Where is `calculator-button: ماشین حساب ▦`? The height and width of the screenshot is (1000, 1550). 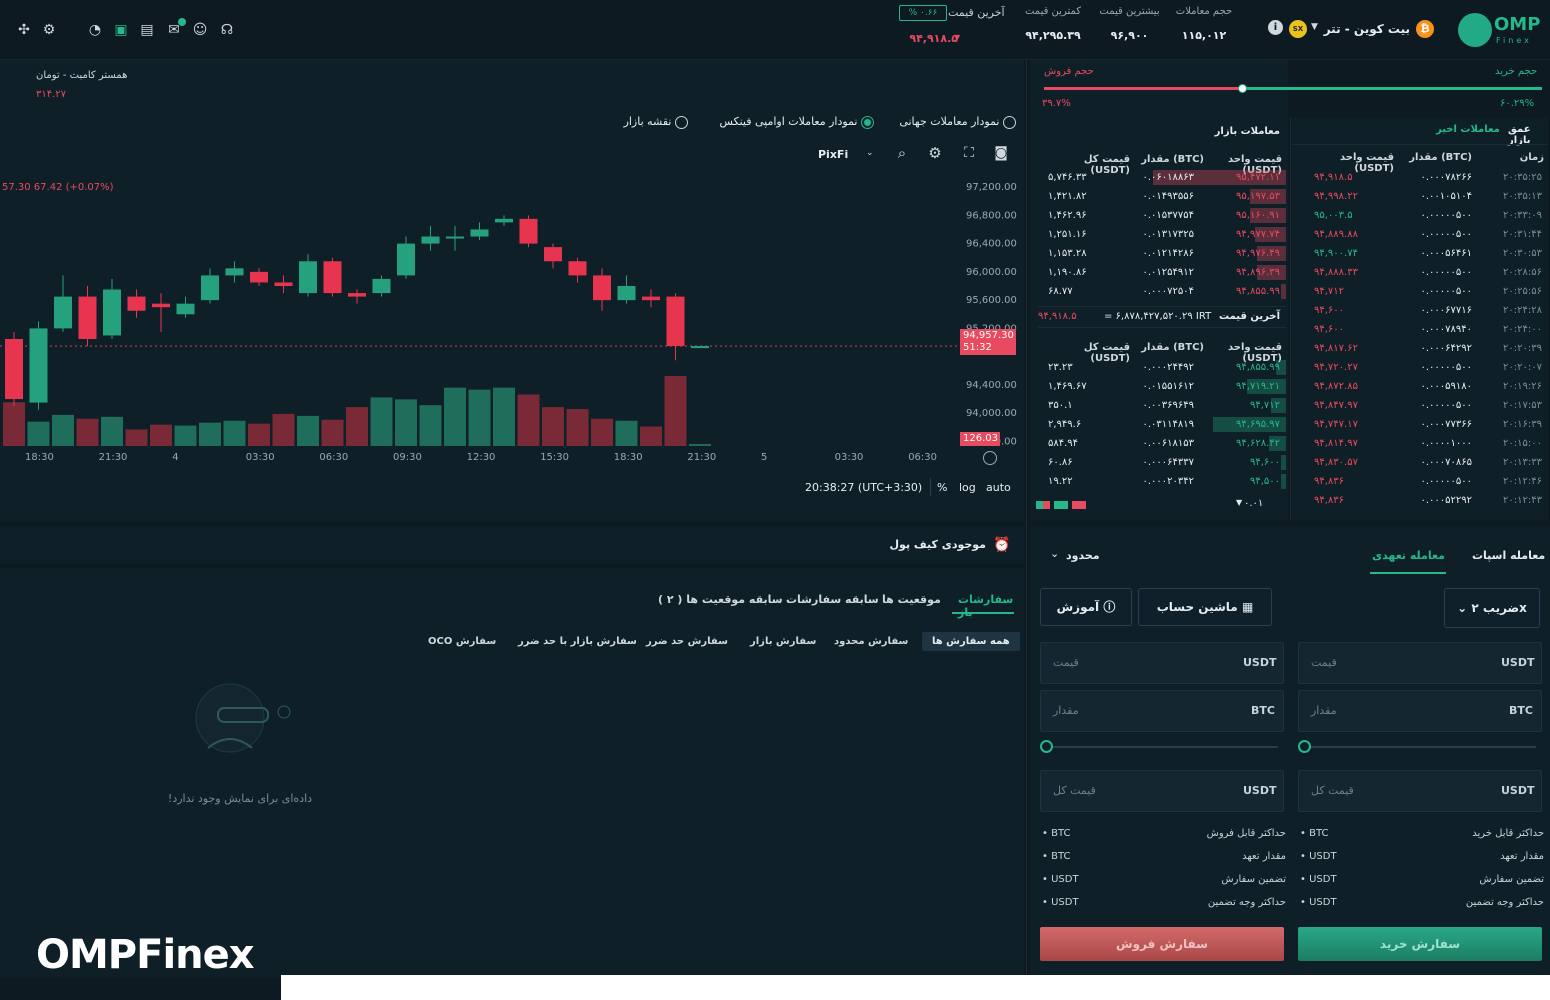 calculator-button: ماشین حساب ▦ is located at coordinates (1205, 607).